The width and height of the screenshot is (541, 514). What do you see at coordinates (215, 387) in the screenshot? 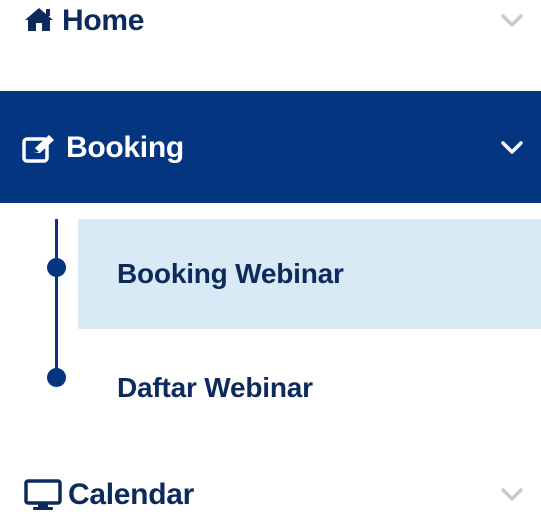
I see `submenu-item-label: Daftar Webinar` at bounding box center [215, 387].